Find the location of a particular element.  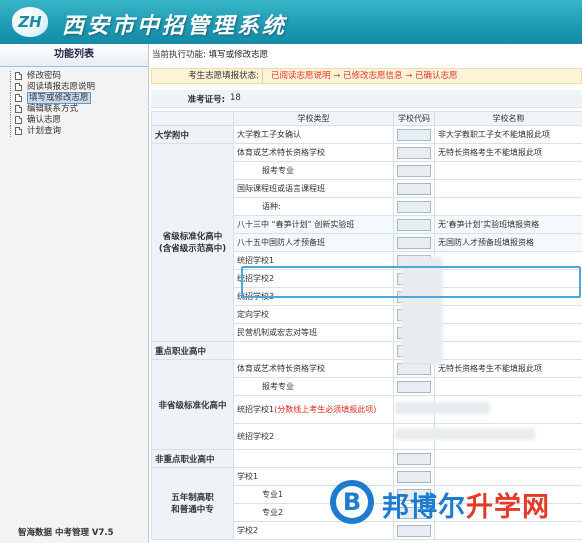

header-school-code: 学校代码 is located at coordinates (414, 118).